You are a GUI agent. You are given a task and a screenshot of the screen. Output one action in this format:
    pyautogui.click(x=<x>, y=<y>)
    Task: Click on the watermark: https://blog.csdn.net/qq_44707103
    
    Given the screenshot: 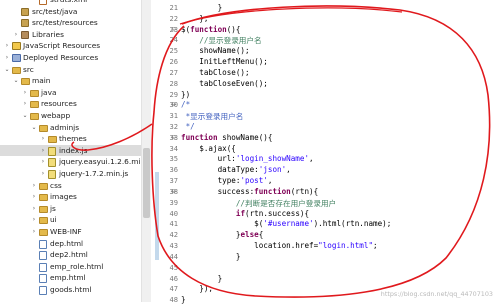 What is the action you would take?
    pyautogui.click(x=436, y=294)
    